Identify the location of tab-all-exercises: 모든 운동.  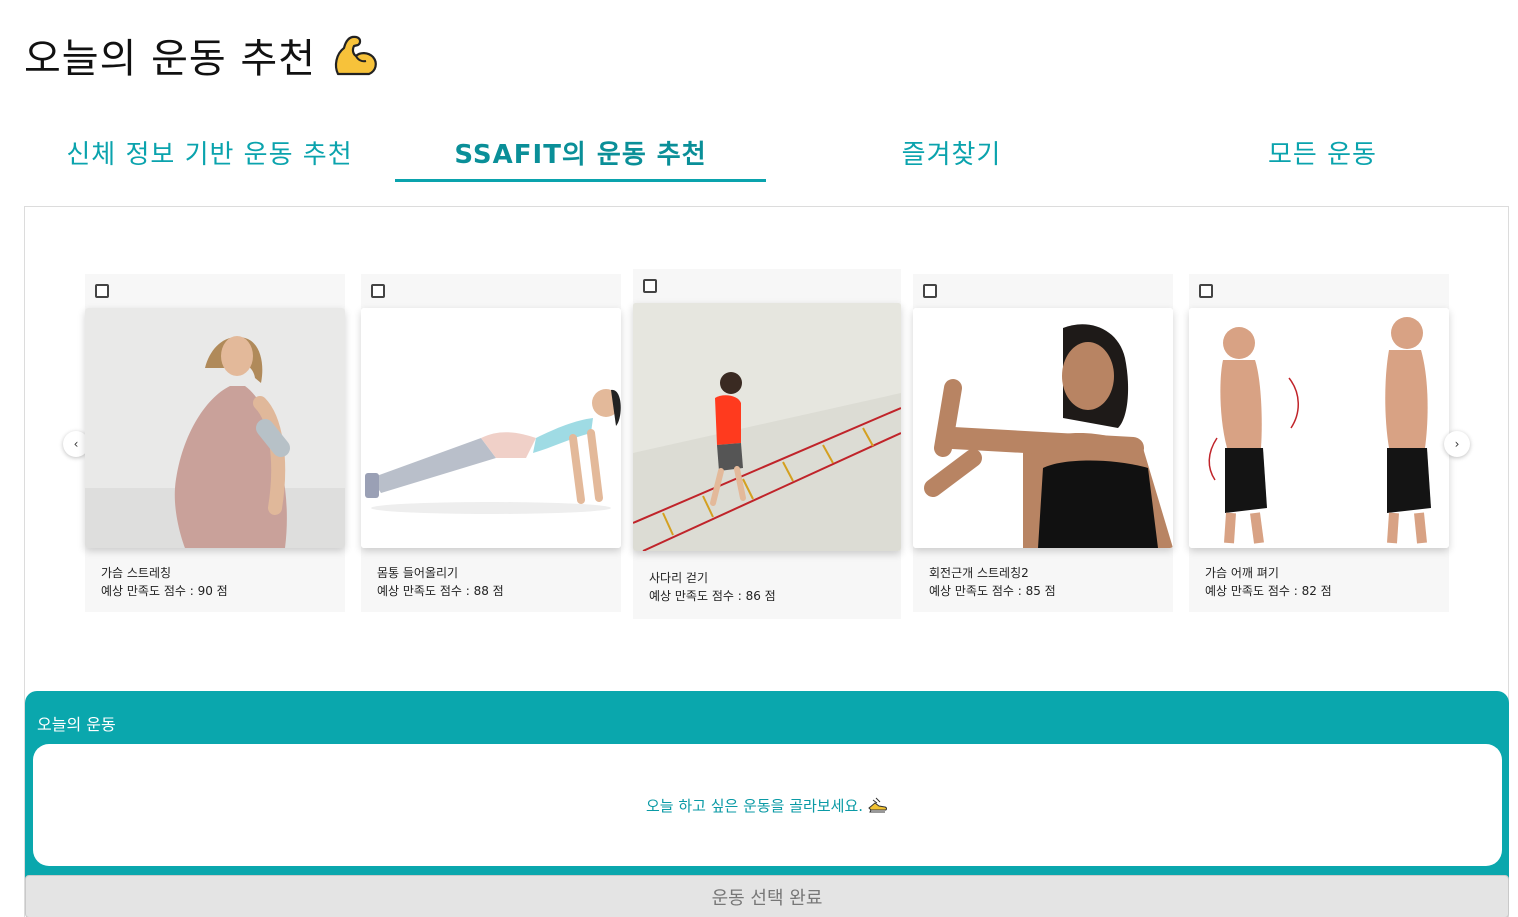
(1322, 151).